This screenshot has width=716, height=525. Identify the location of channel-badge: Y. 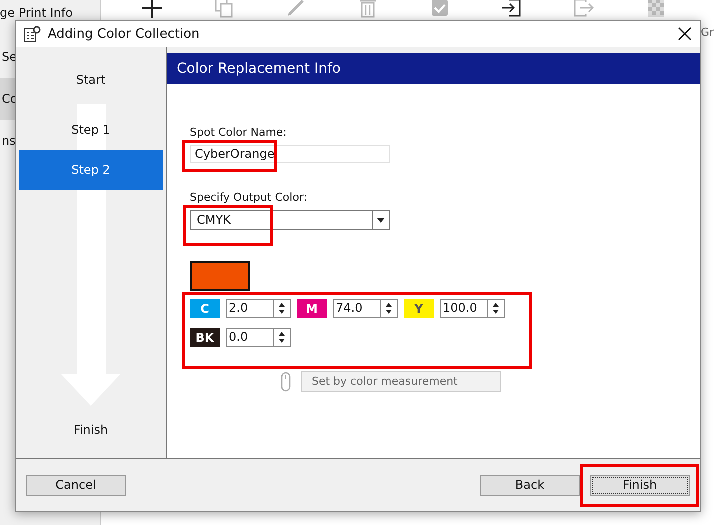
(419, 308).